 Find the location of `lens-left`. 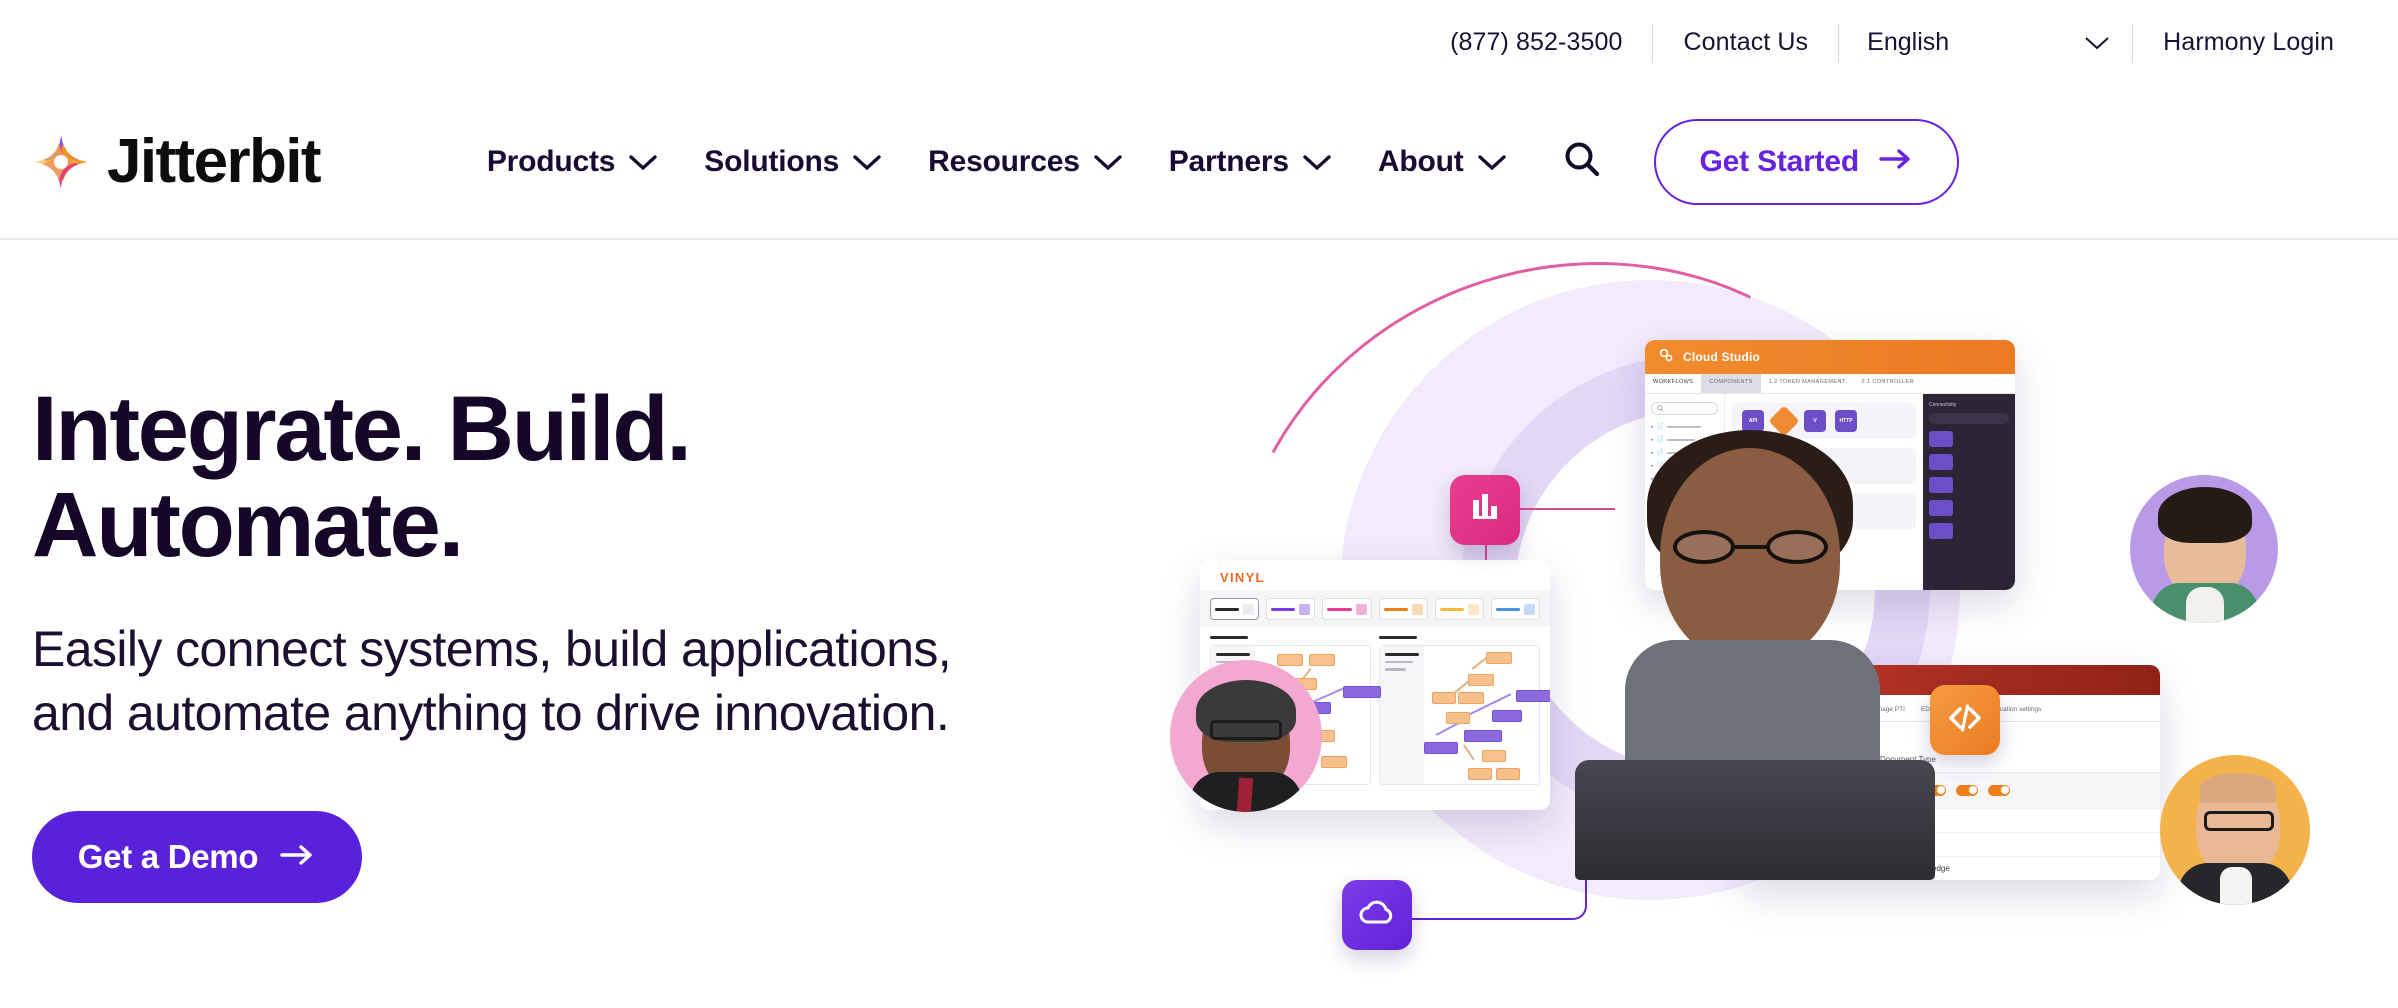

lens-left is located at coordinates (1704, 547).